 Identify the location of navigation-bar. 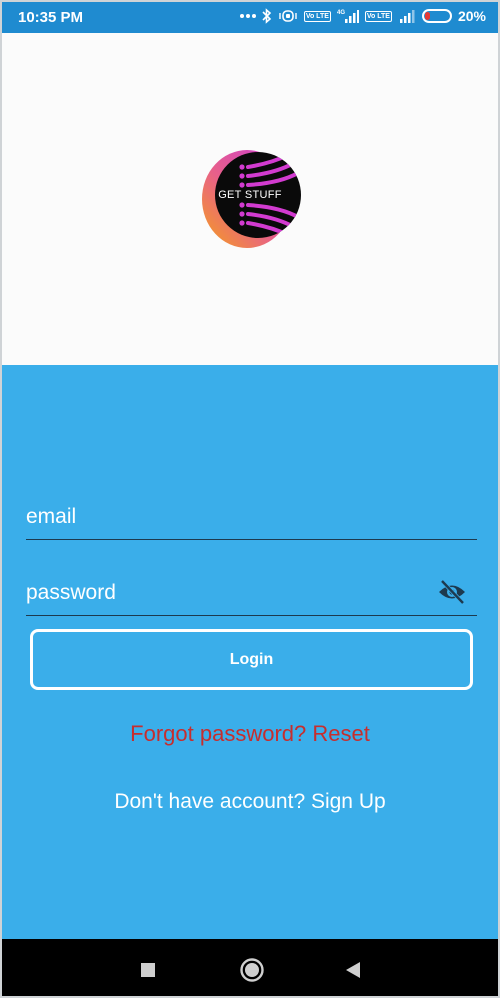
(250, 967).